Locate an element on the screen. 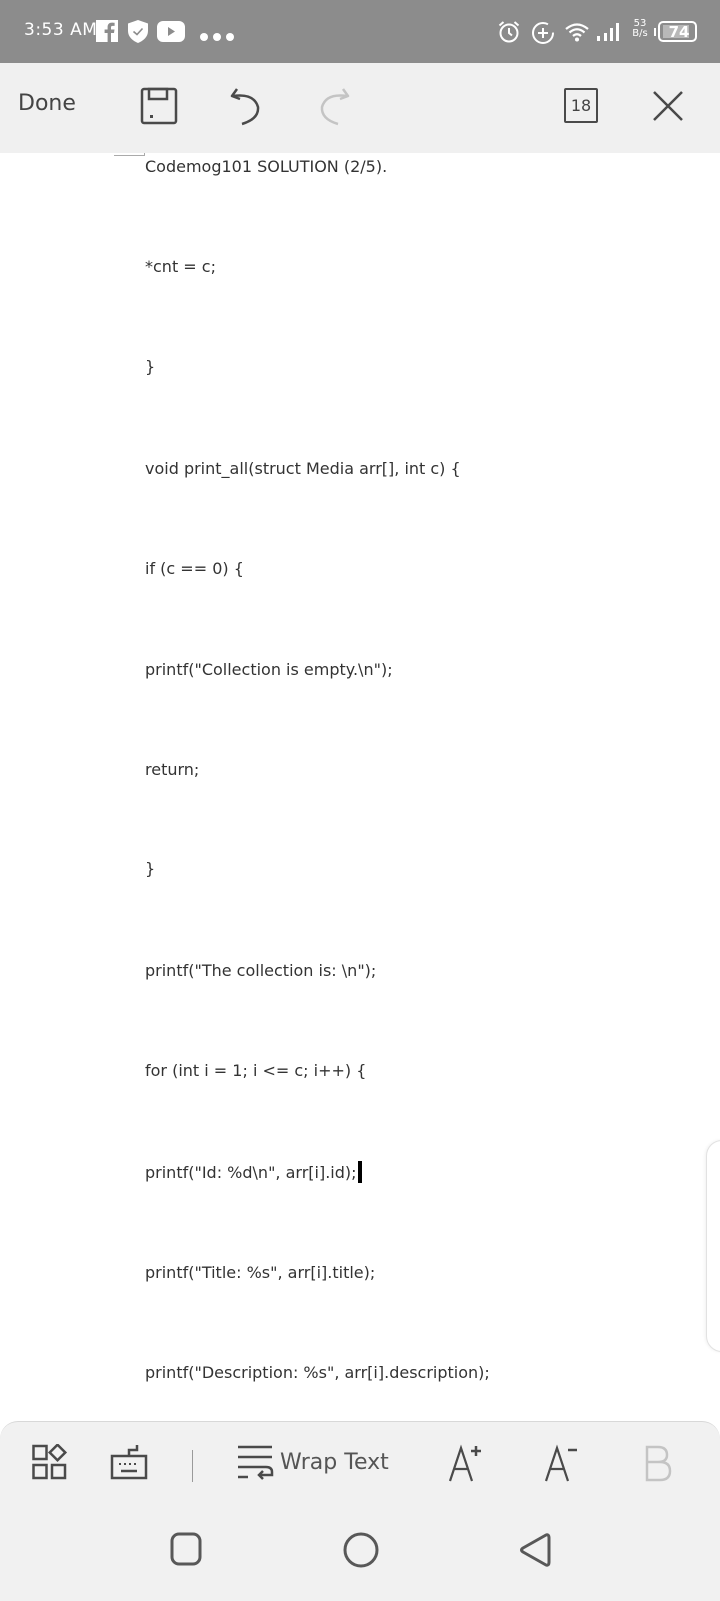  font-increase-button is located at coordinates (466, 1463).